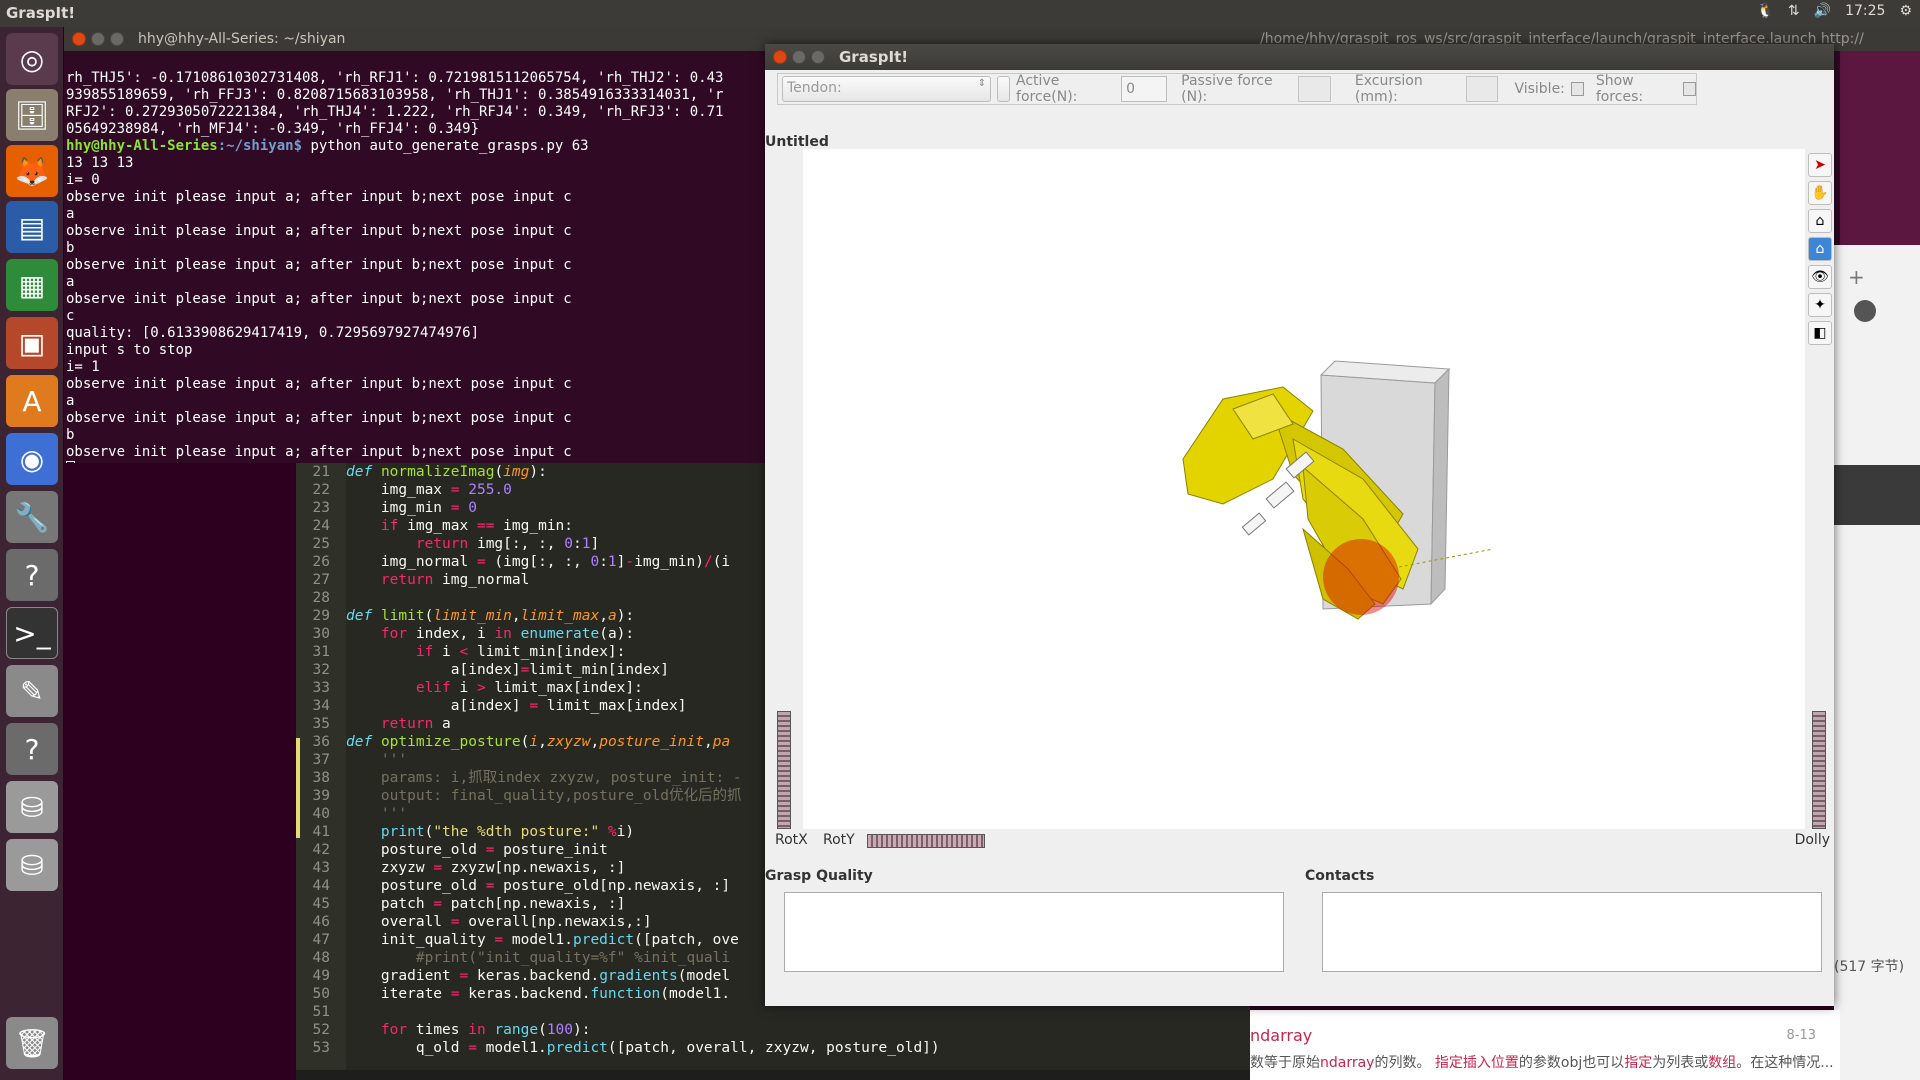 This screenshot has height=1080, width=1920. Describe the element at coordinates (411, 508) in the screenshot. I see `code-text: img_min = 0` at that location.